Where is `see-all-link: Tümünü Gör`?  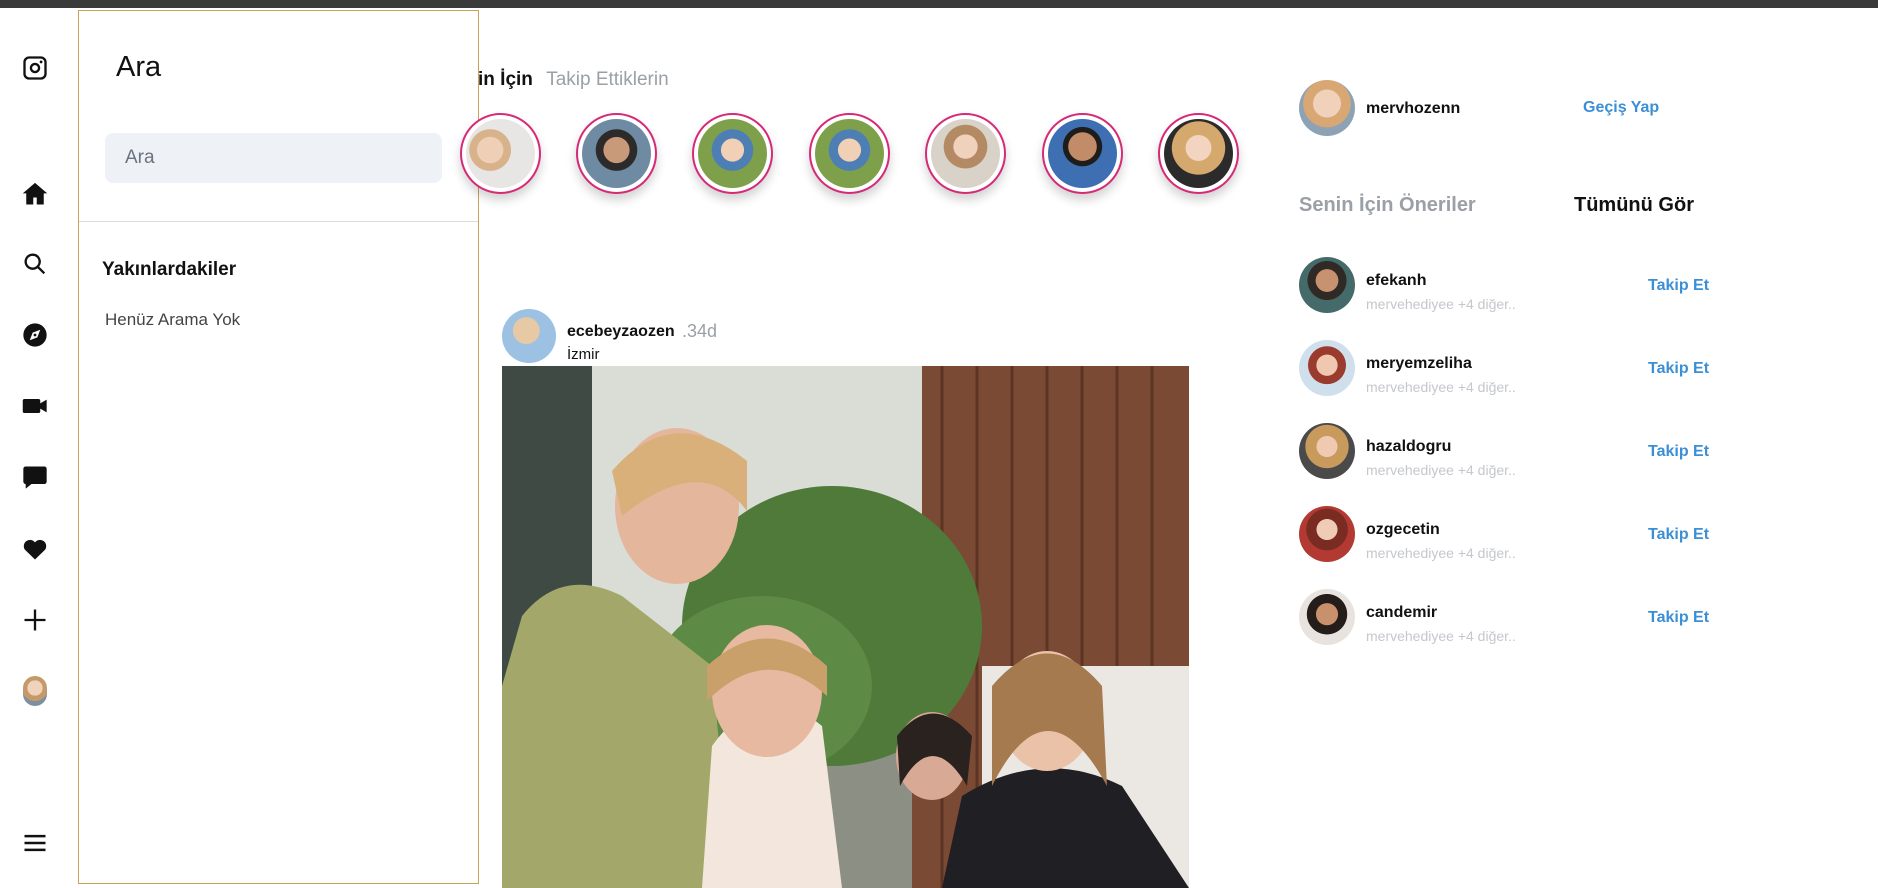 see-all-link: Tümünü Gör is located at coordinates (1634, 205).